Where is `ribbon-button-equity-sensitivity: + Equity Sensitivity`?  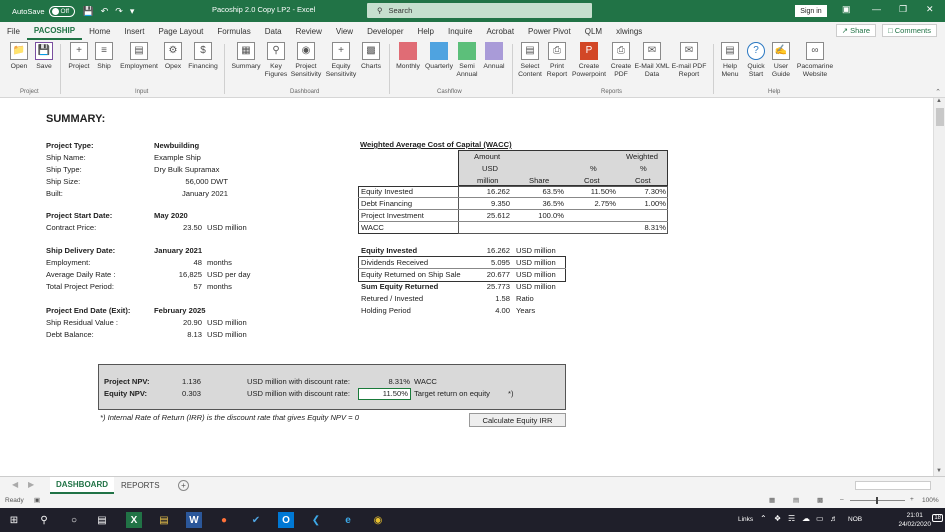
ribbon-button-equity-sensitivity: + Equity Sensitivity is located at coordinates (341, 60).